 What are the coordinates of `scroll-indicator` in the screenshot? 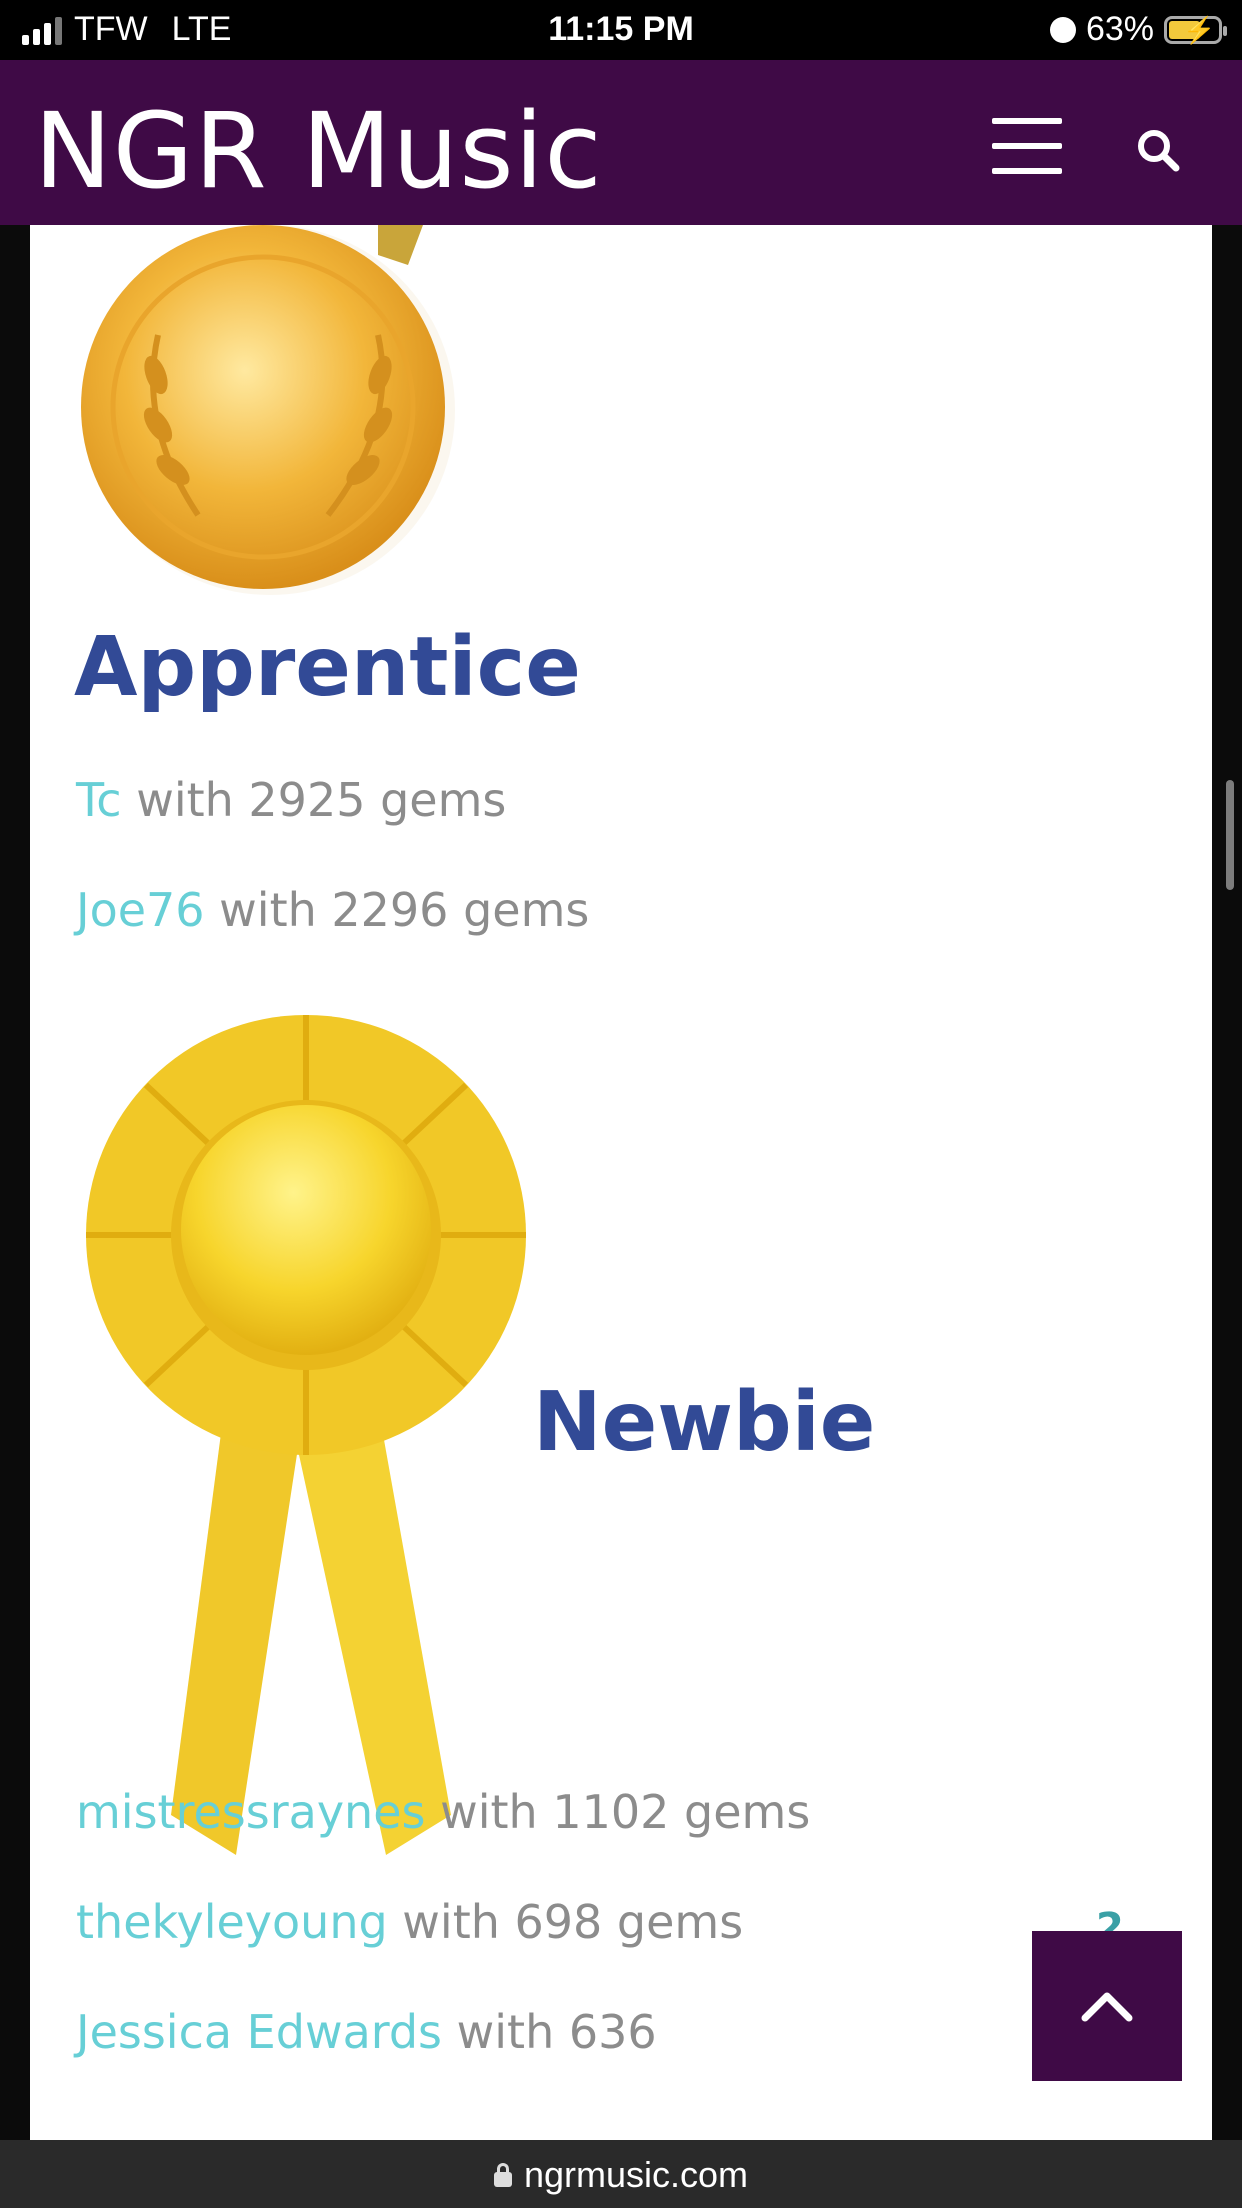 It's located at (1230, 835).